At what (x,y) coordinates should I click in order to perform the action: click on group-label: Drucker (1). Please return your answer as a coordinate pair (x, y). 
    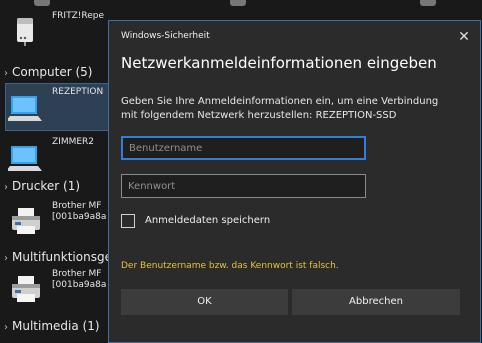
    Looking at the image, I should click on (46, 186).